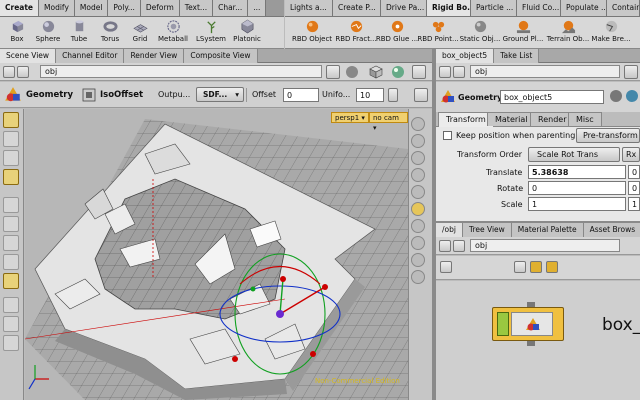 The height and width of the screenshot is (400, 640). I want to click on translate-x-field: 5.38638, so click(577, 172).